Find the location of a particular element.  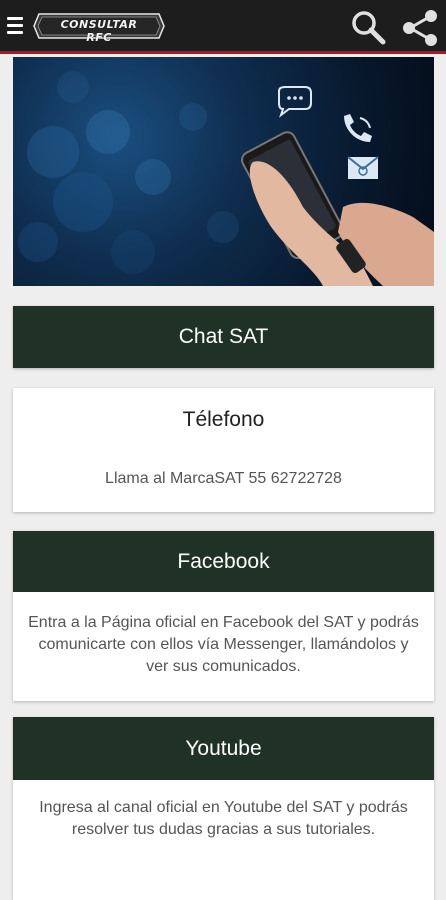

app-bar: CONSULTAR RFC is located at coordinates (223, 27).